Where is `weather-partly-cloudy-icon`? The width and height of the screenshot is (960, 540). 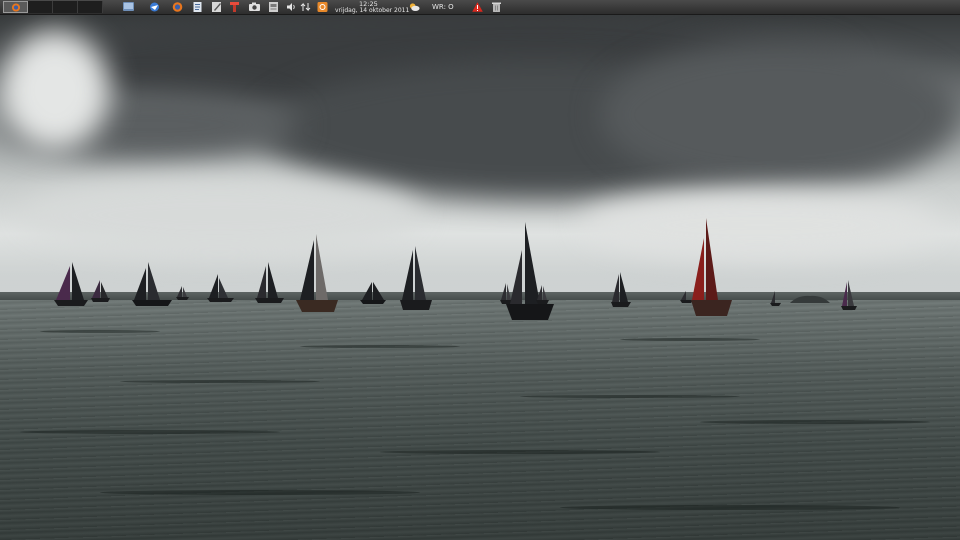 weather-partly-cloudy-icon is located at coordinates (414, 7).